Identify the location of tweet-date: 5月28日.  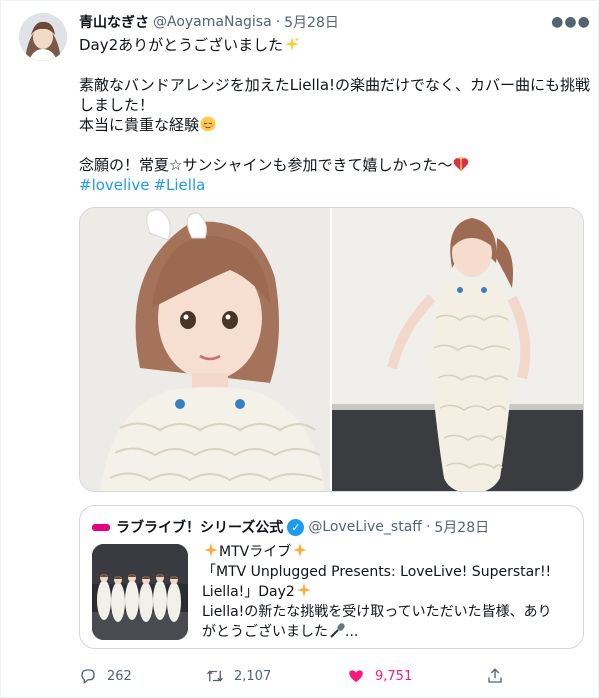
(311, 22).